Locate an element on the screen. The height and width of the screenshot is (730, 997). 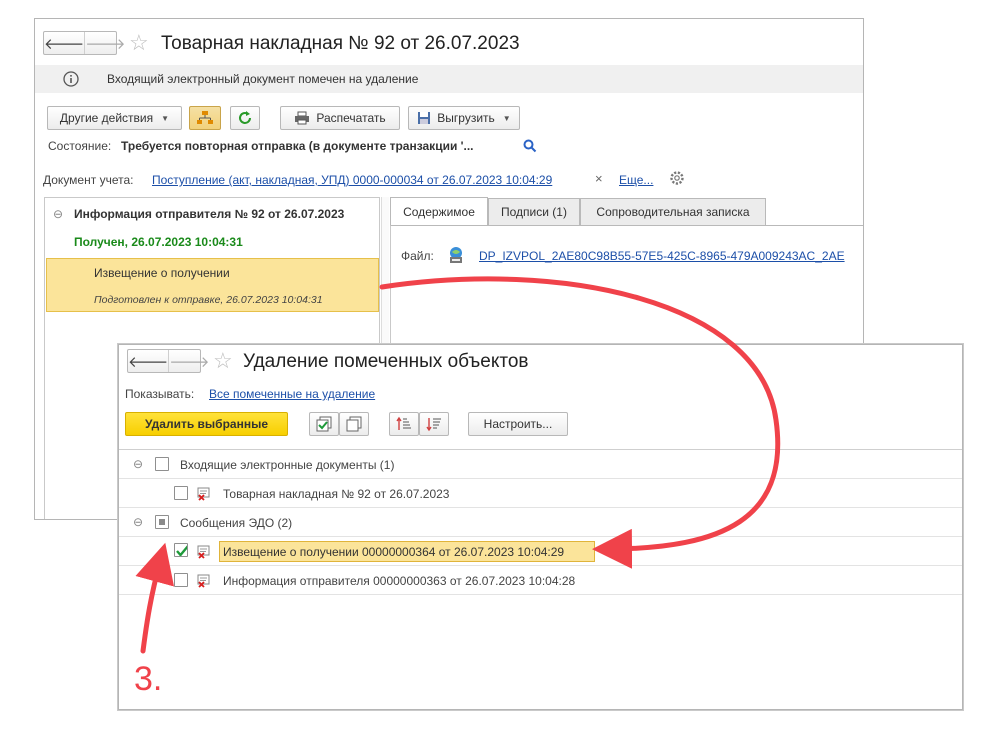
nav-buttons-2: 🡐 🡒 is located at coordinates (168, 361).